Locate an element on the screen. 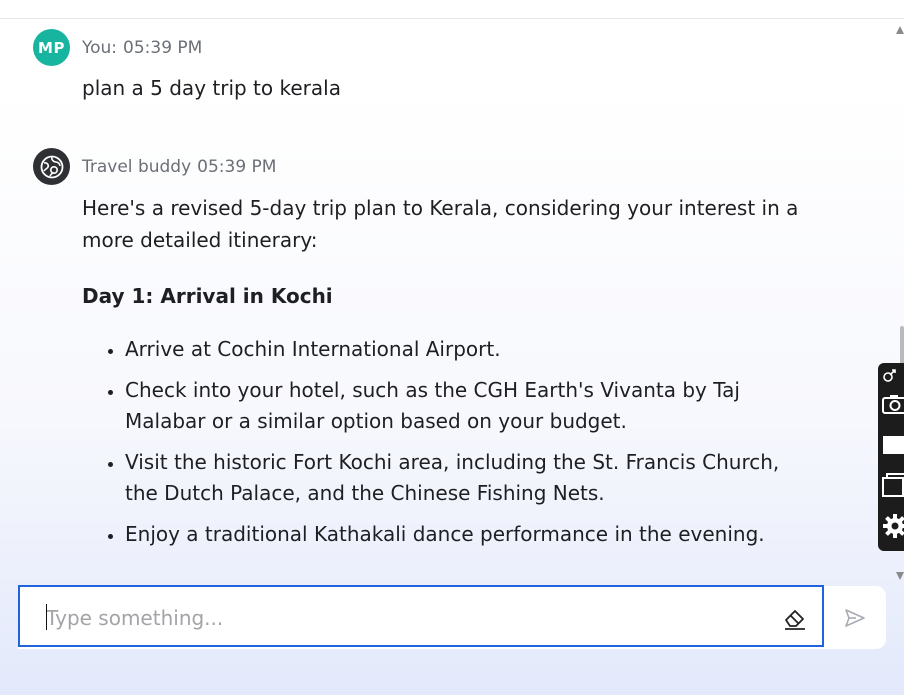 The width and height of the screenshot is (904, 695). list-item: Arrive at Cochin International Airport. is located at coordinates (463, 349).